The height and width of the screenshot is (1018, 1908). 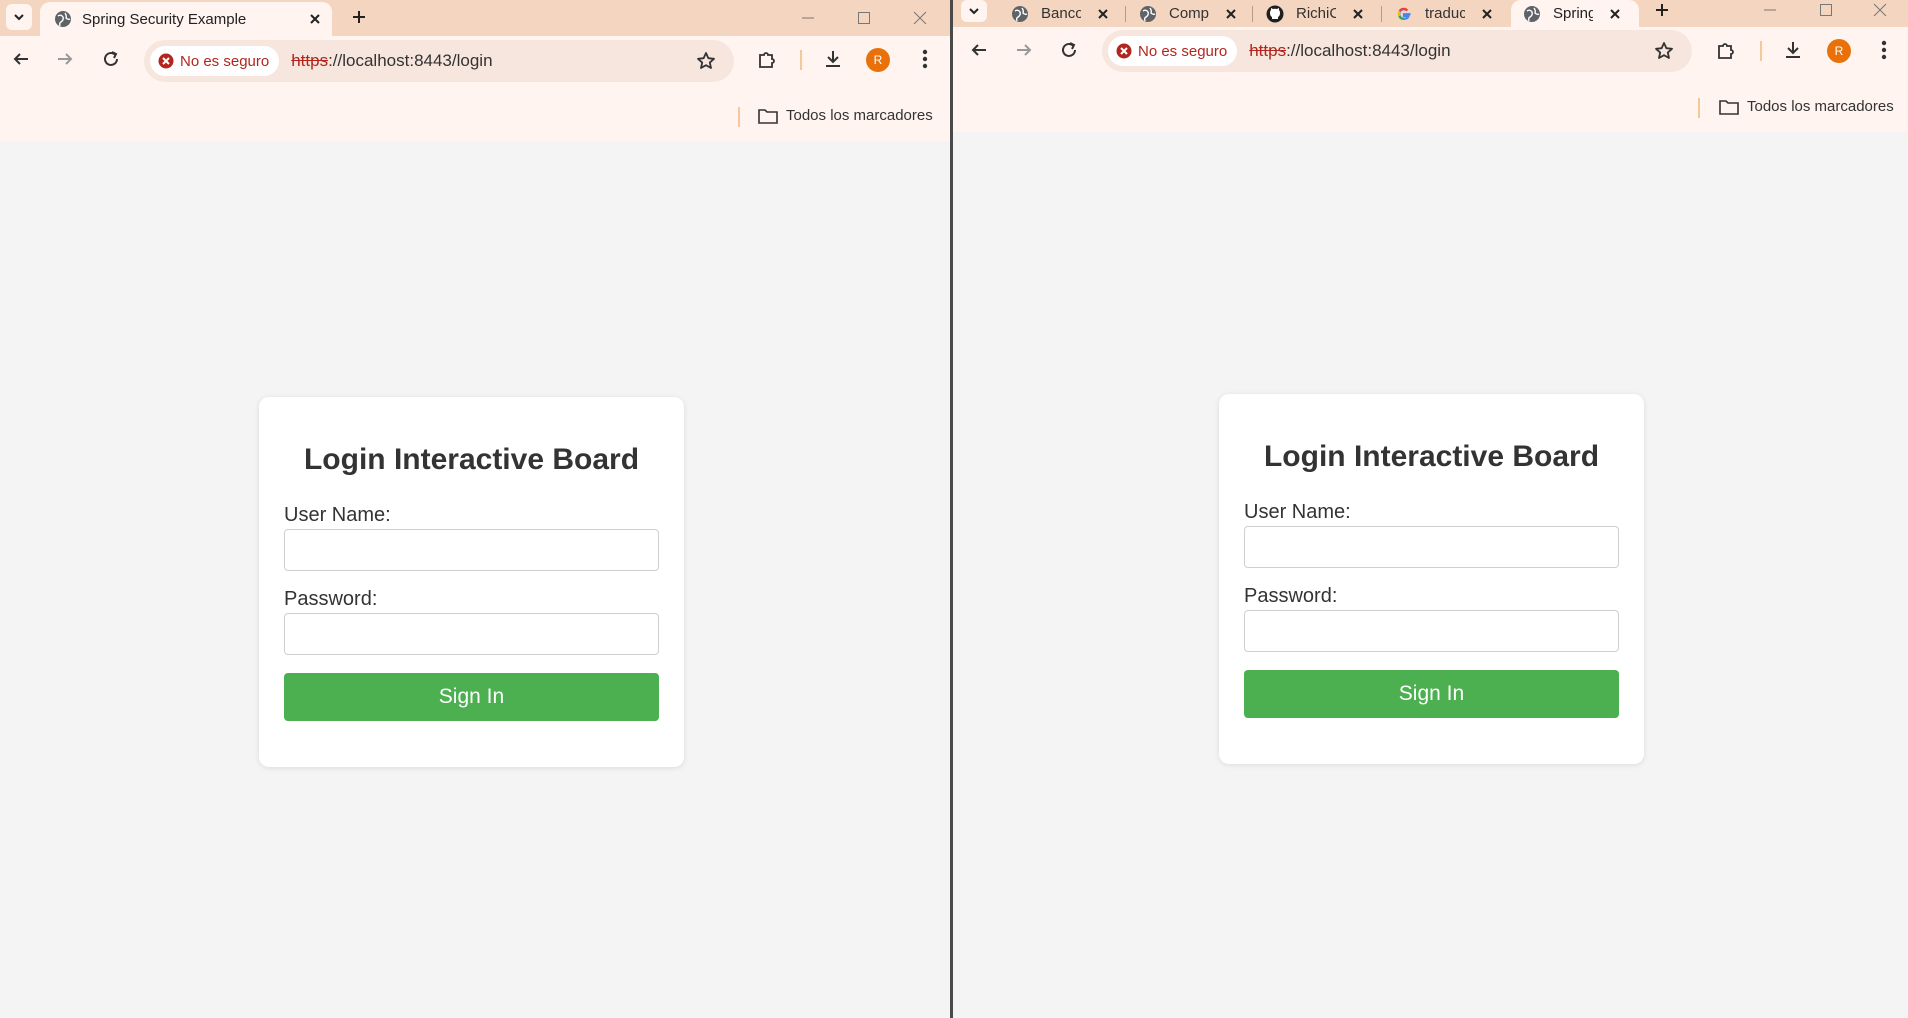 I want to click on all-bookmarks-label: Todos los marcadores, so click(x=1820, y=106).